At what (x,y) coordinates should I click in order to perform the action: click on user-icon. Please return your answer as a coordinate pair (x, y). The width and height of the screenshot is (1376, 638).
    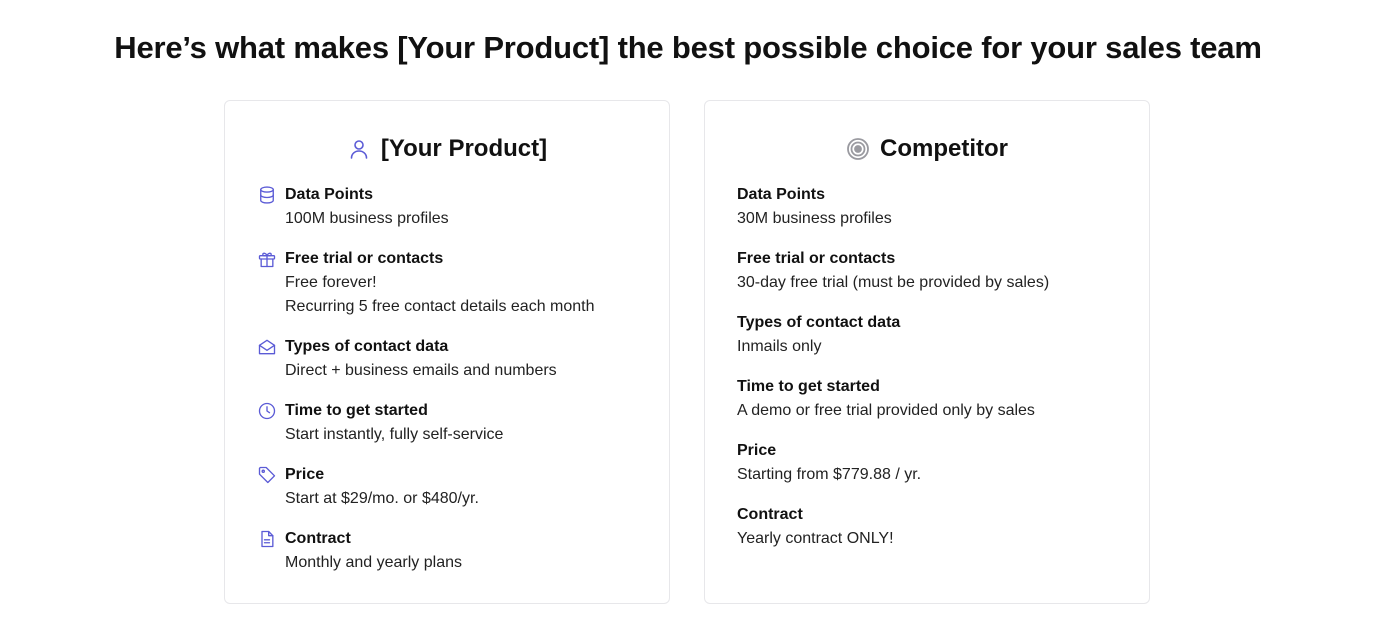
    Looking at the image, I should click on (359, 149).